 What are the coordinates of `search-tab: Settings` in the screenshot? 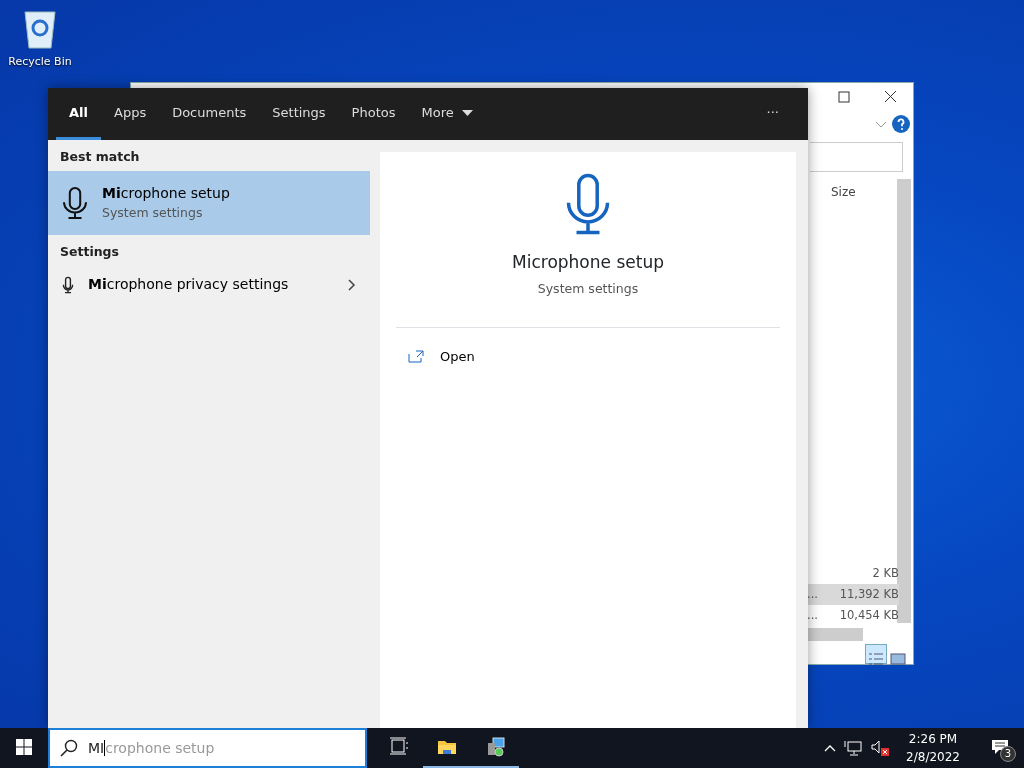 It's located at (299, 114).